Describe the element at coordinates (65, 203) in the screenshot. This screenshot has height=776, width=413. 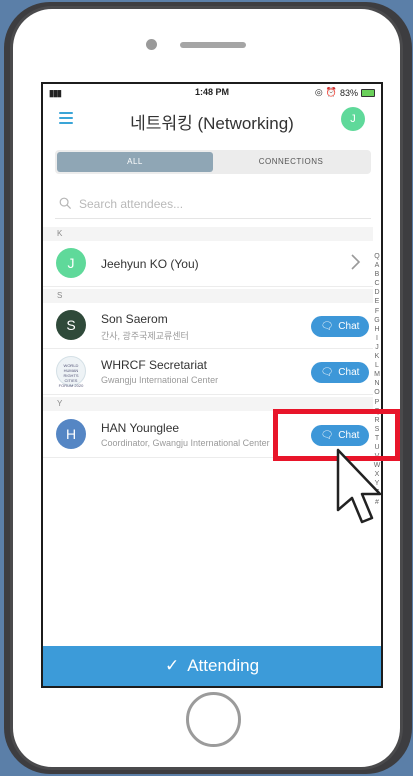
I see `search-icon` at that location.